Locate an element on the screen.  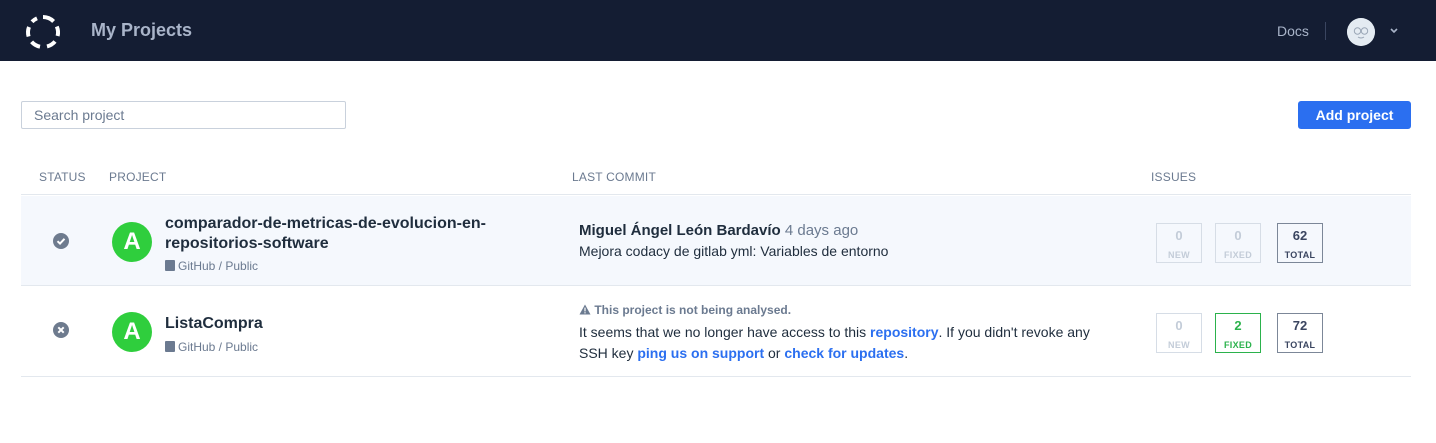
repository-link: repository is located at coordinates (904, 332).